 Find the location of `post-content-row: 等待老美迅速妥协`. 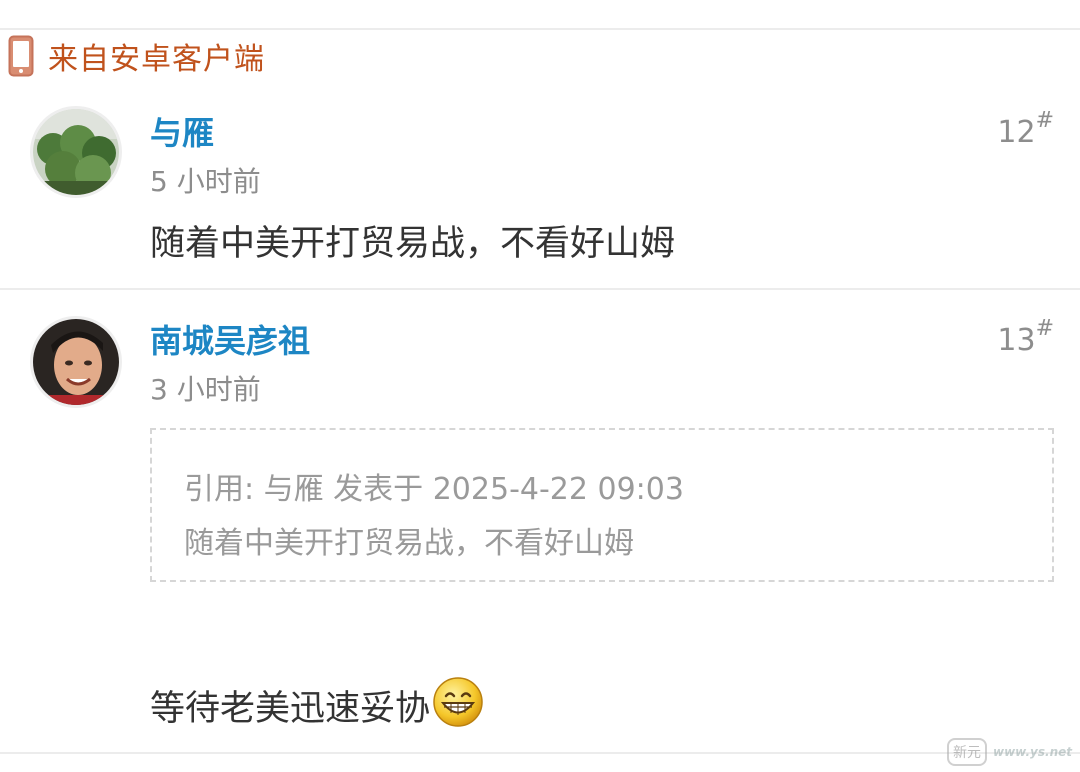

post-content-row: 等待老美迅速妥协 is located at coordinates (317, 706).